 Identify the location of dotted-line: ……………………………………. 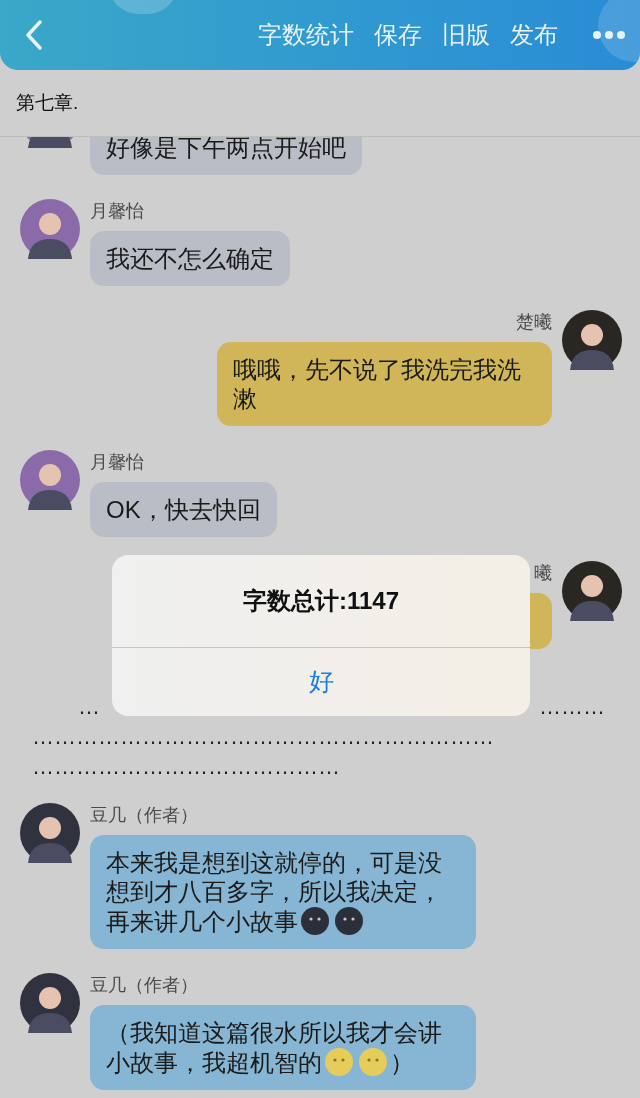
(186, 767).